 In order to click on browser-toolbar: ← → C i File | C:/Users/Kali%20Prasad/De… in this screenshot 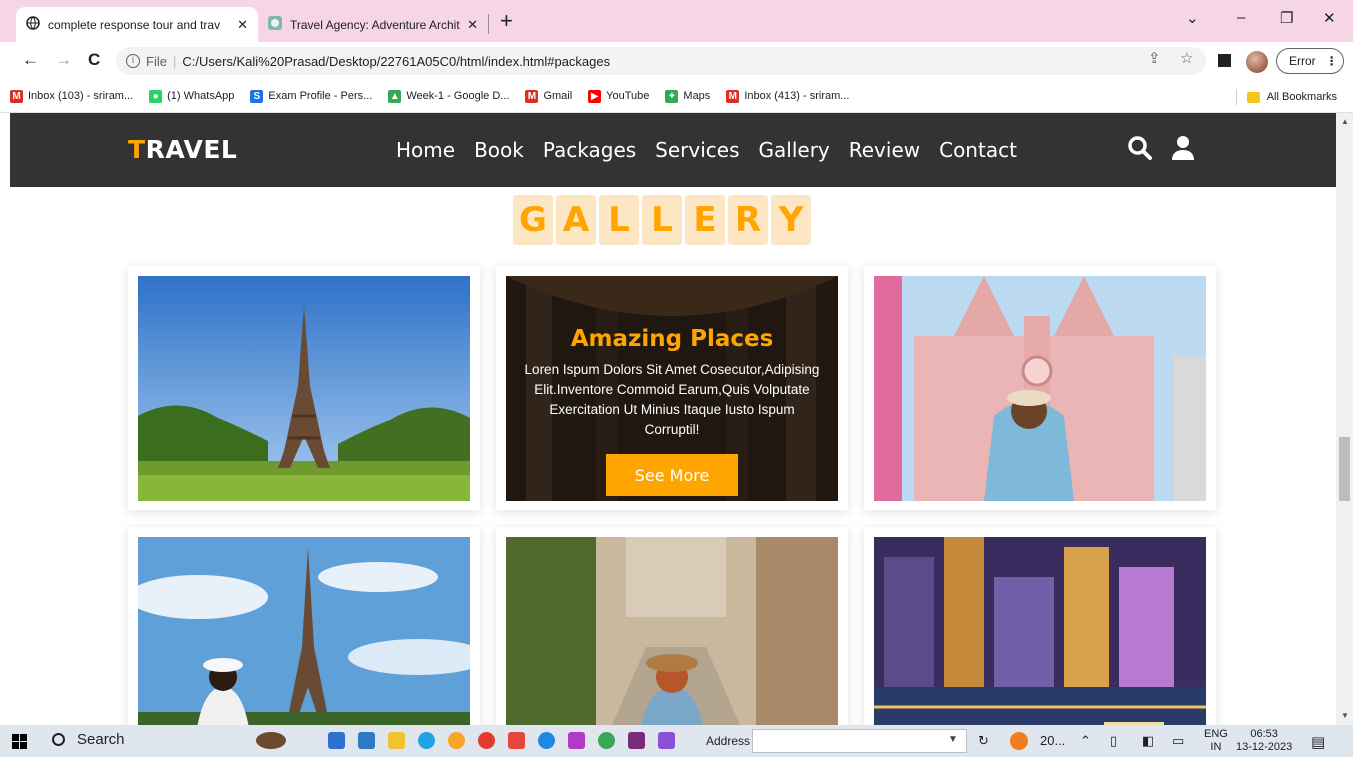, I will do `click(676, 61)`.